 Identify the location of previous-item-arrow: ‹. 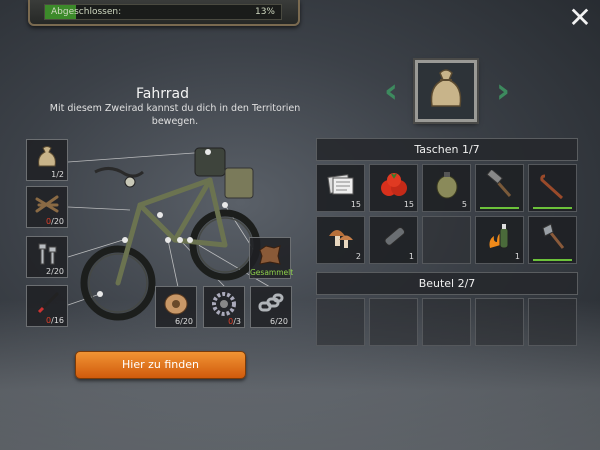
(391, 91).